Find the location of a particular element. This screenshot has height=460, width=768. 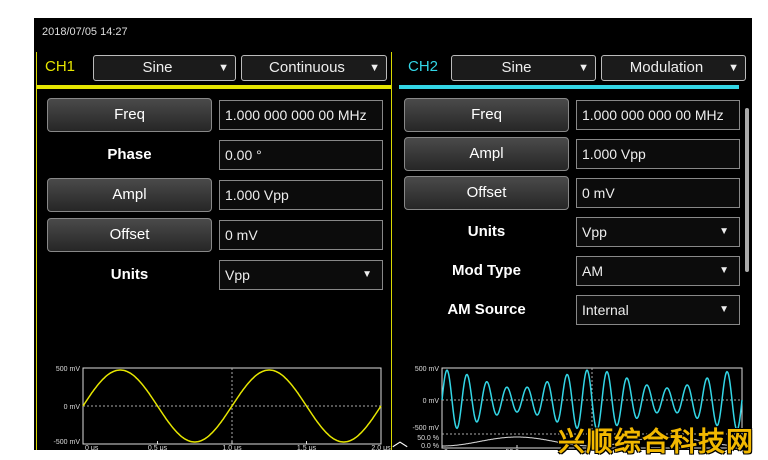

ch1-freq-value: 1.000 000 000 00 MHz is located at coordinates (296, 115).